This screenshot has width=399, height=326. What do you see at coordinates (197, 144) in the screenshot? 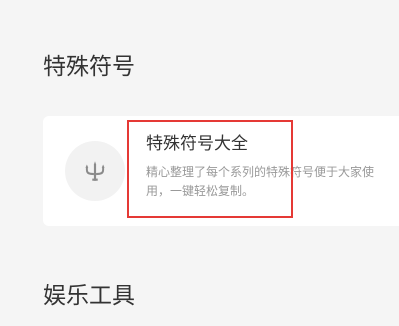
I see `tool-name: 特殊符号大全` at bounding box center [197, 144].